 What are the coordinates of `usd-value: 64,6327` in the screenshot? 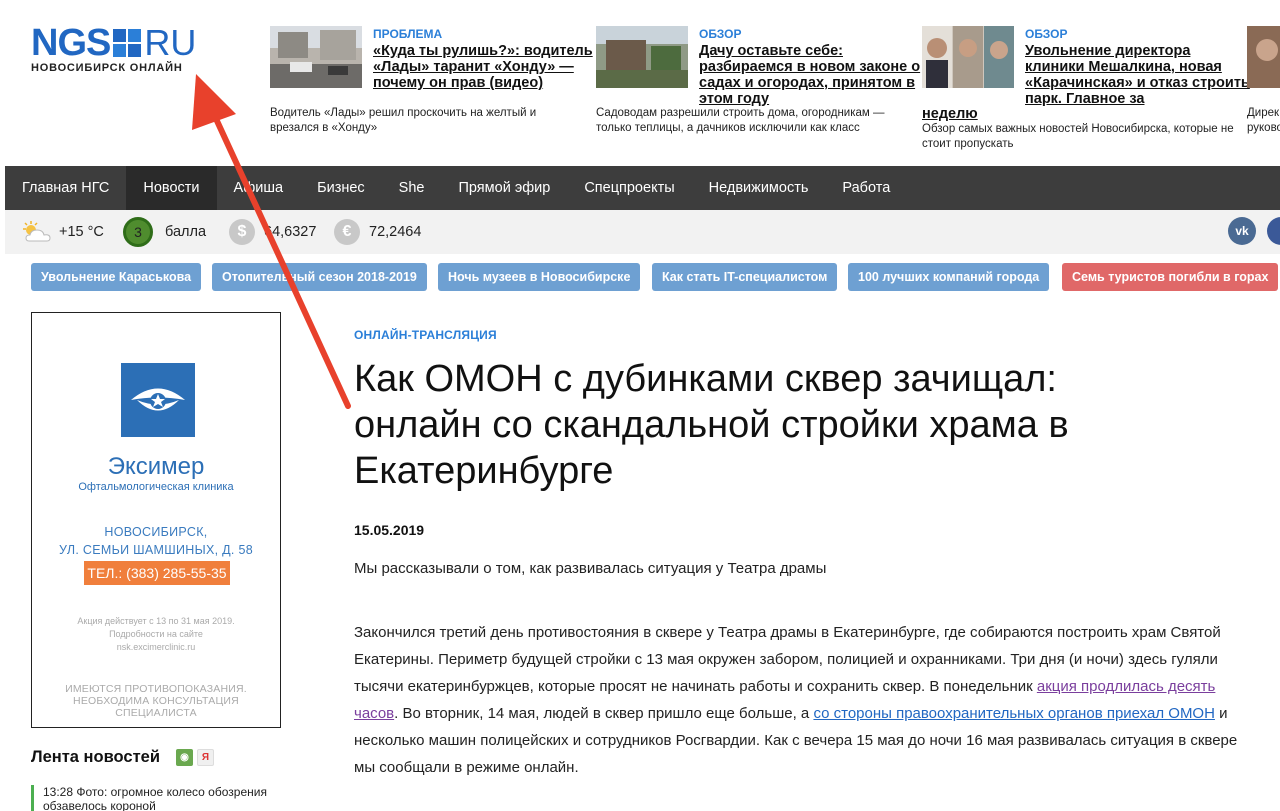 It's located at (290, 232).